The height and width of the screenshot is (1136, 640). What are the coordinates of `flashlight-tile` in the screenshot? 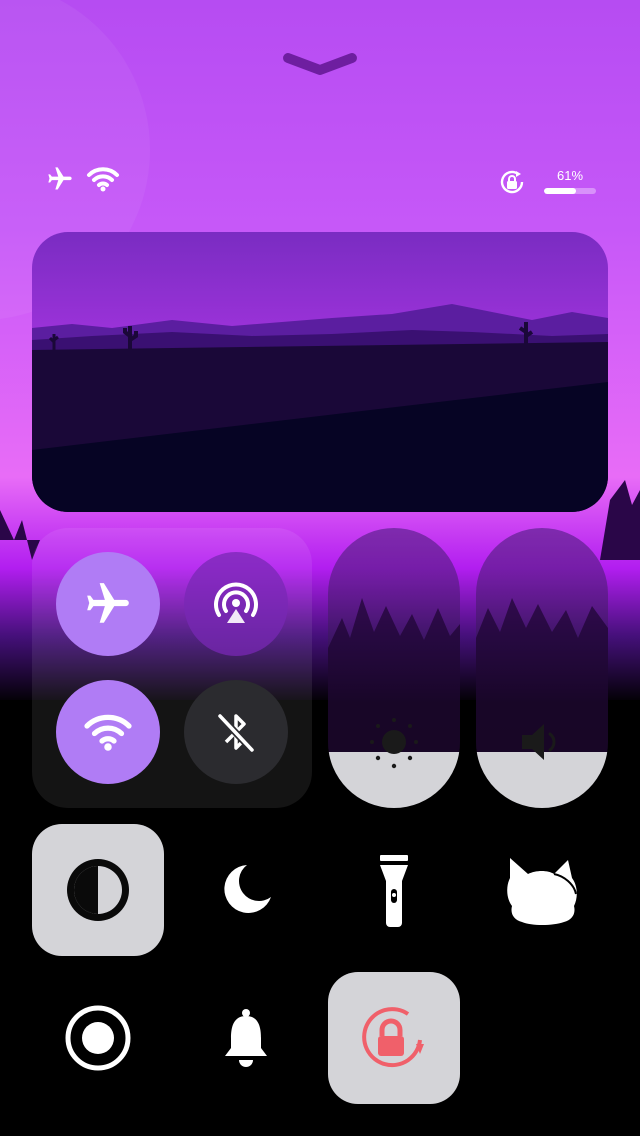 It's located at (394, 890).